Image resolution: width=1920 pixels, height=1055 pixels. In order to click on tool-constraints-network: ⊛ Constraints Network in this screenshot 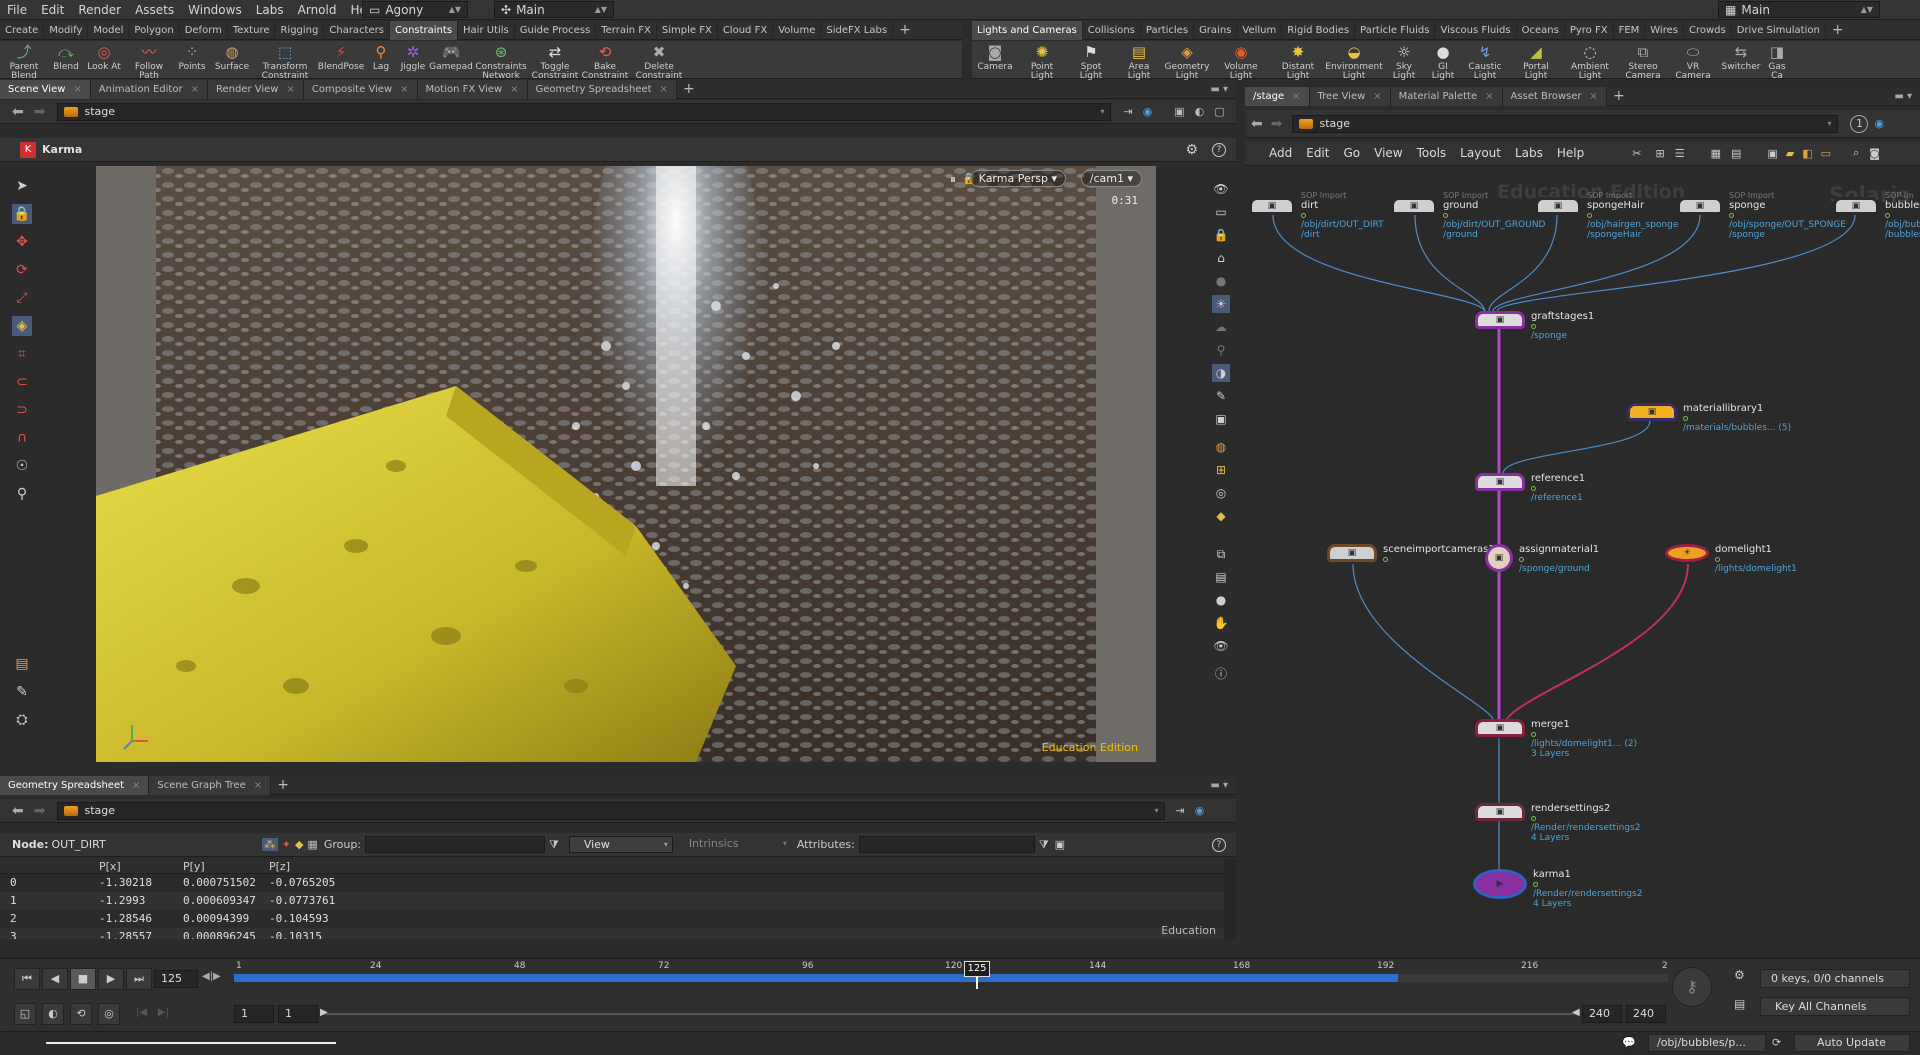, I will do `click(501, 61)`.